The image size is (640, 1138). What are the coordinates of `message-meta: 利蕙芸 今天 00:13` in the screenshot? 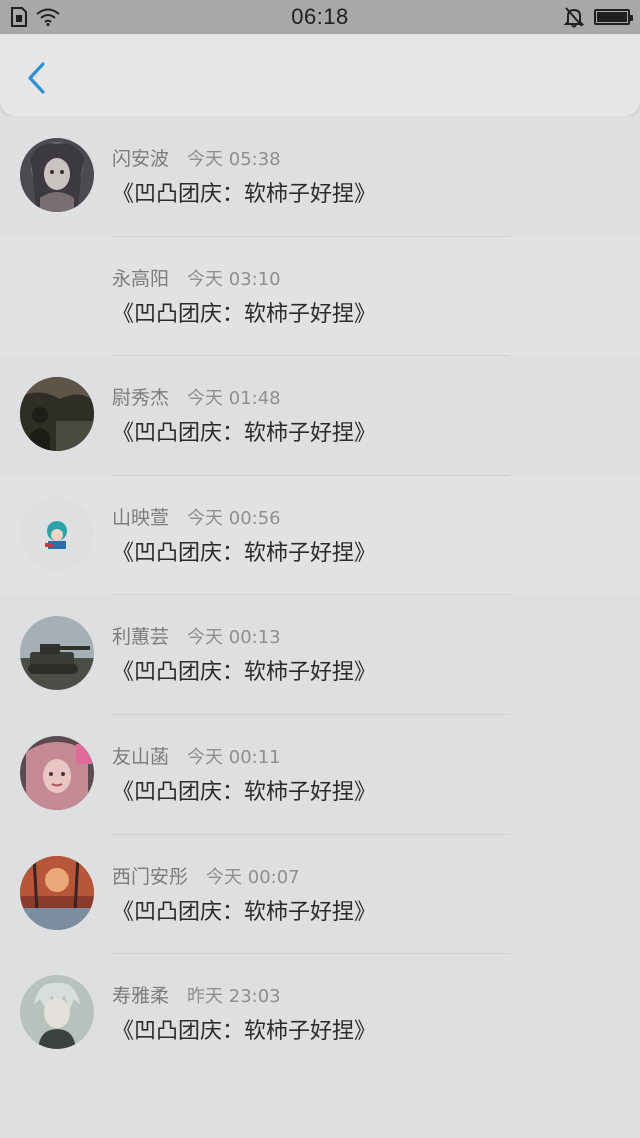 It's located at (196, 635).